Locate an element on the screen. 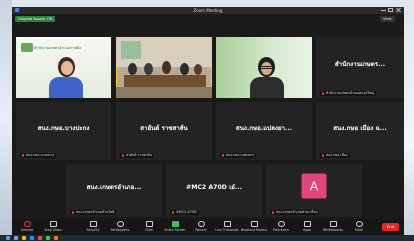 This screenshot has height=241, width=414. agency-banner: สำนักงานเกษตรอำเภอเขาสมิง is located at coordinates (58, 48).